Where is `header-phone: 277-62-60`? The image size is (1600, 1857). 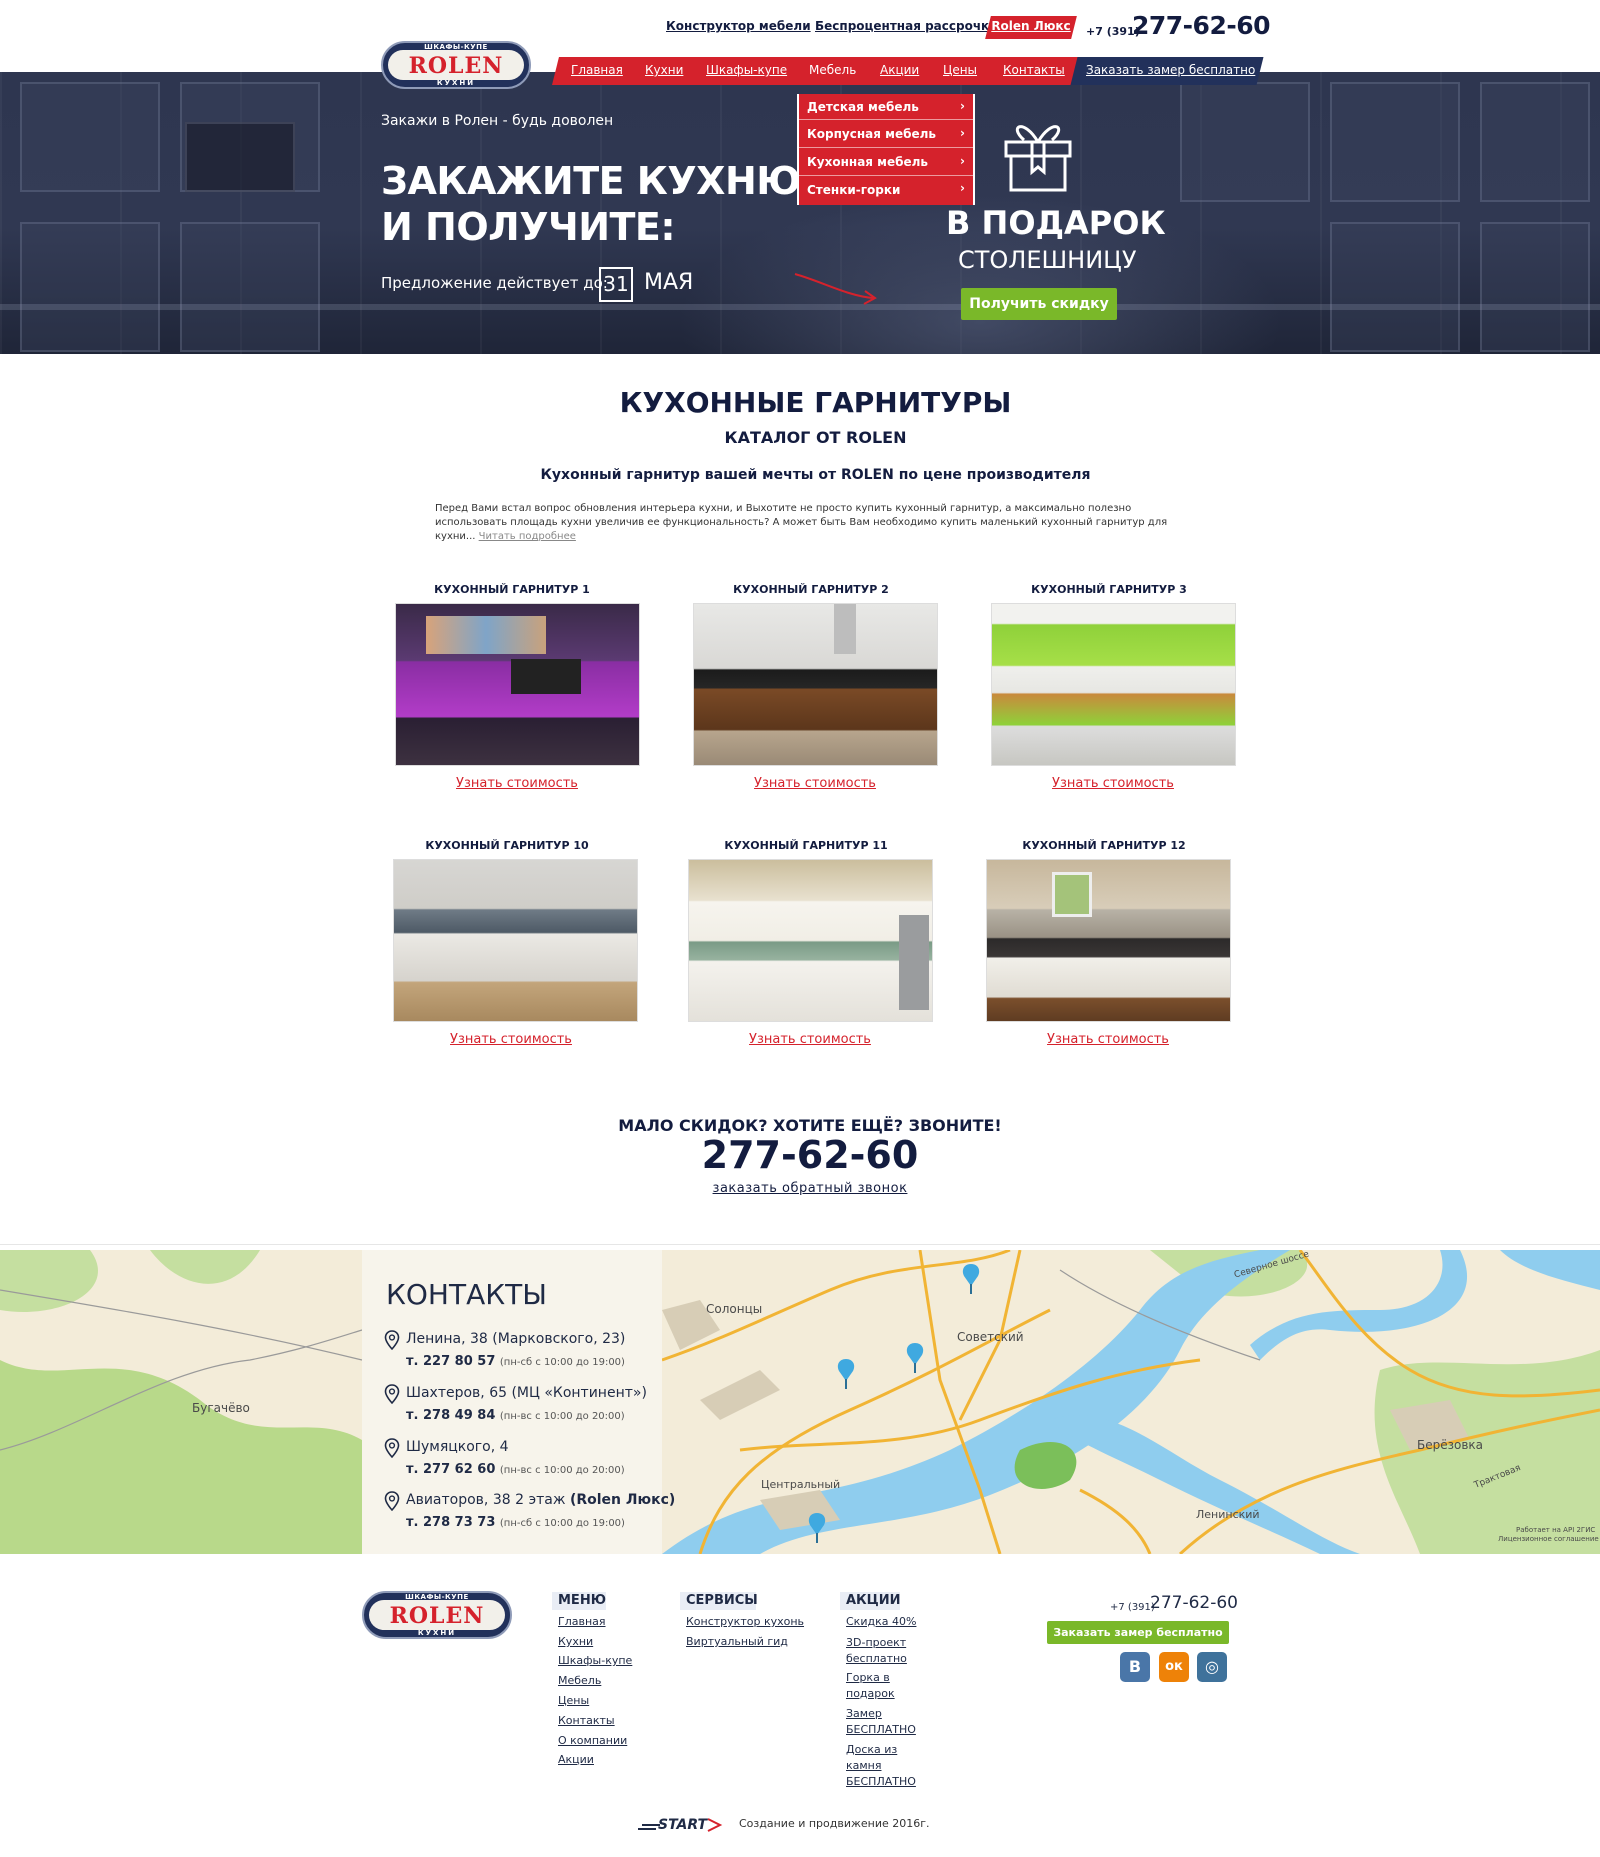
header-phone: 277-62-60 is located at coordinates (1201, 25).